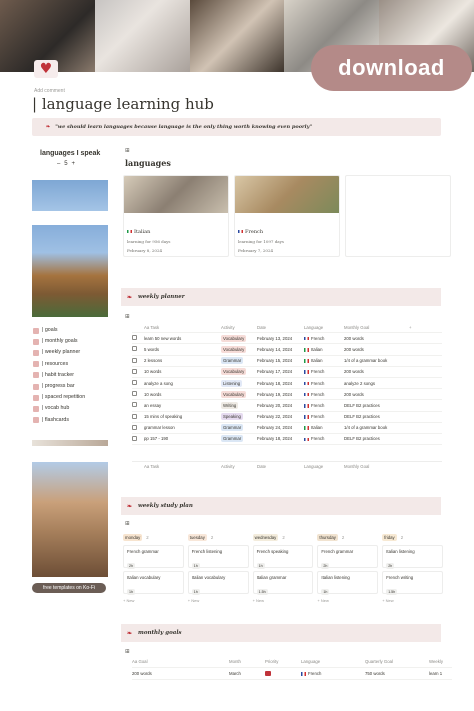  Describe the element at coordinates (182, 466) in the screenshot. I see `footer-task: Aa Task` at that location.